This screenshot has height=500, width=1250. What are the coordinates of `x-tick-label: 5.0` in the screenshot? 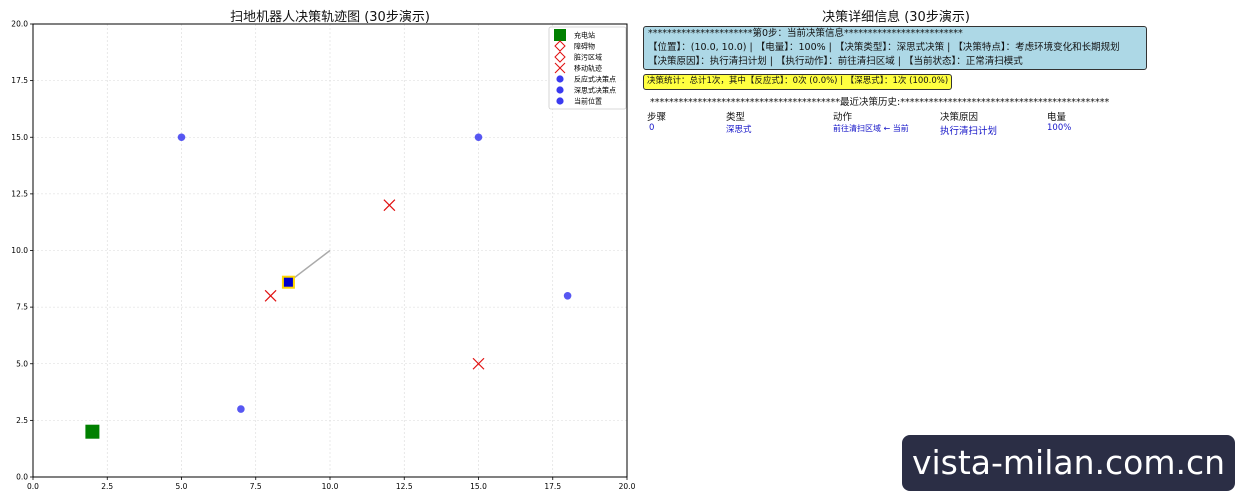 It's located at (182, 486).